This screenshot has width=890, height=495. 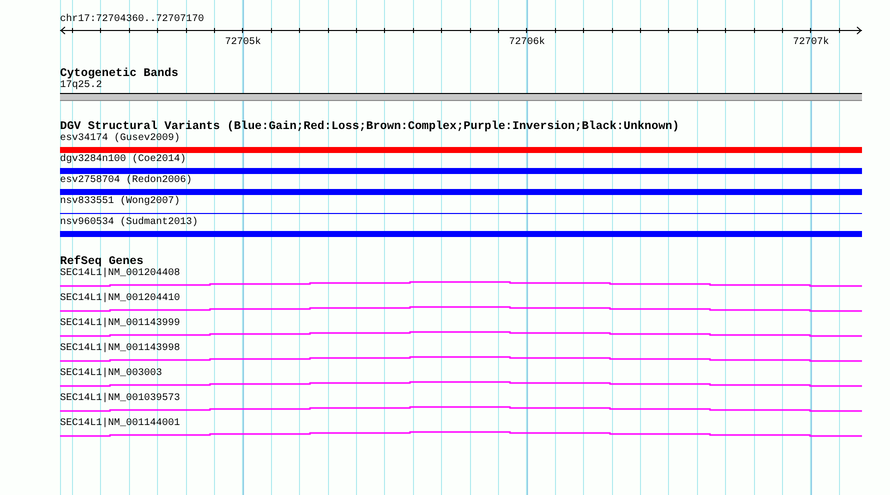 What do you see at coordinates (527, 43) in the screenshot?
I see `ruler-tick-label: 72706k` at bounding box center [527, 43].